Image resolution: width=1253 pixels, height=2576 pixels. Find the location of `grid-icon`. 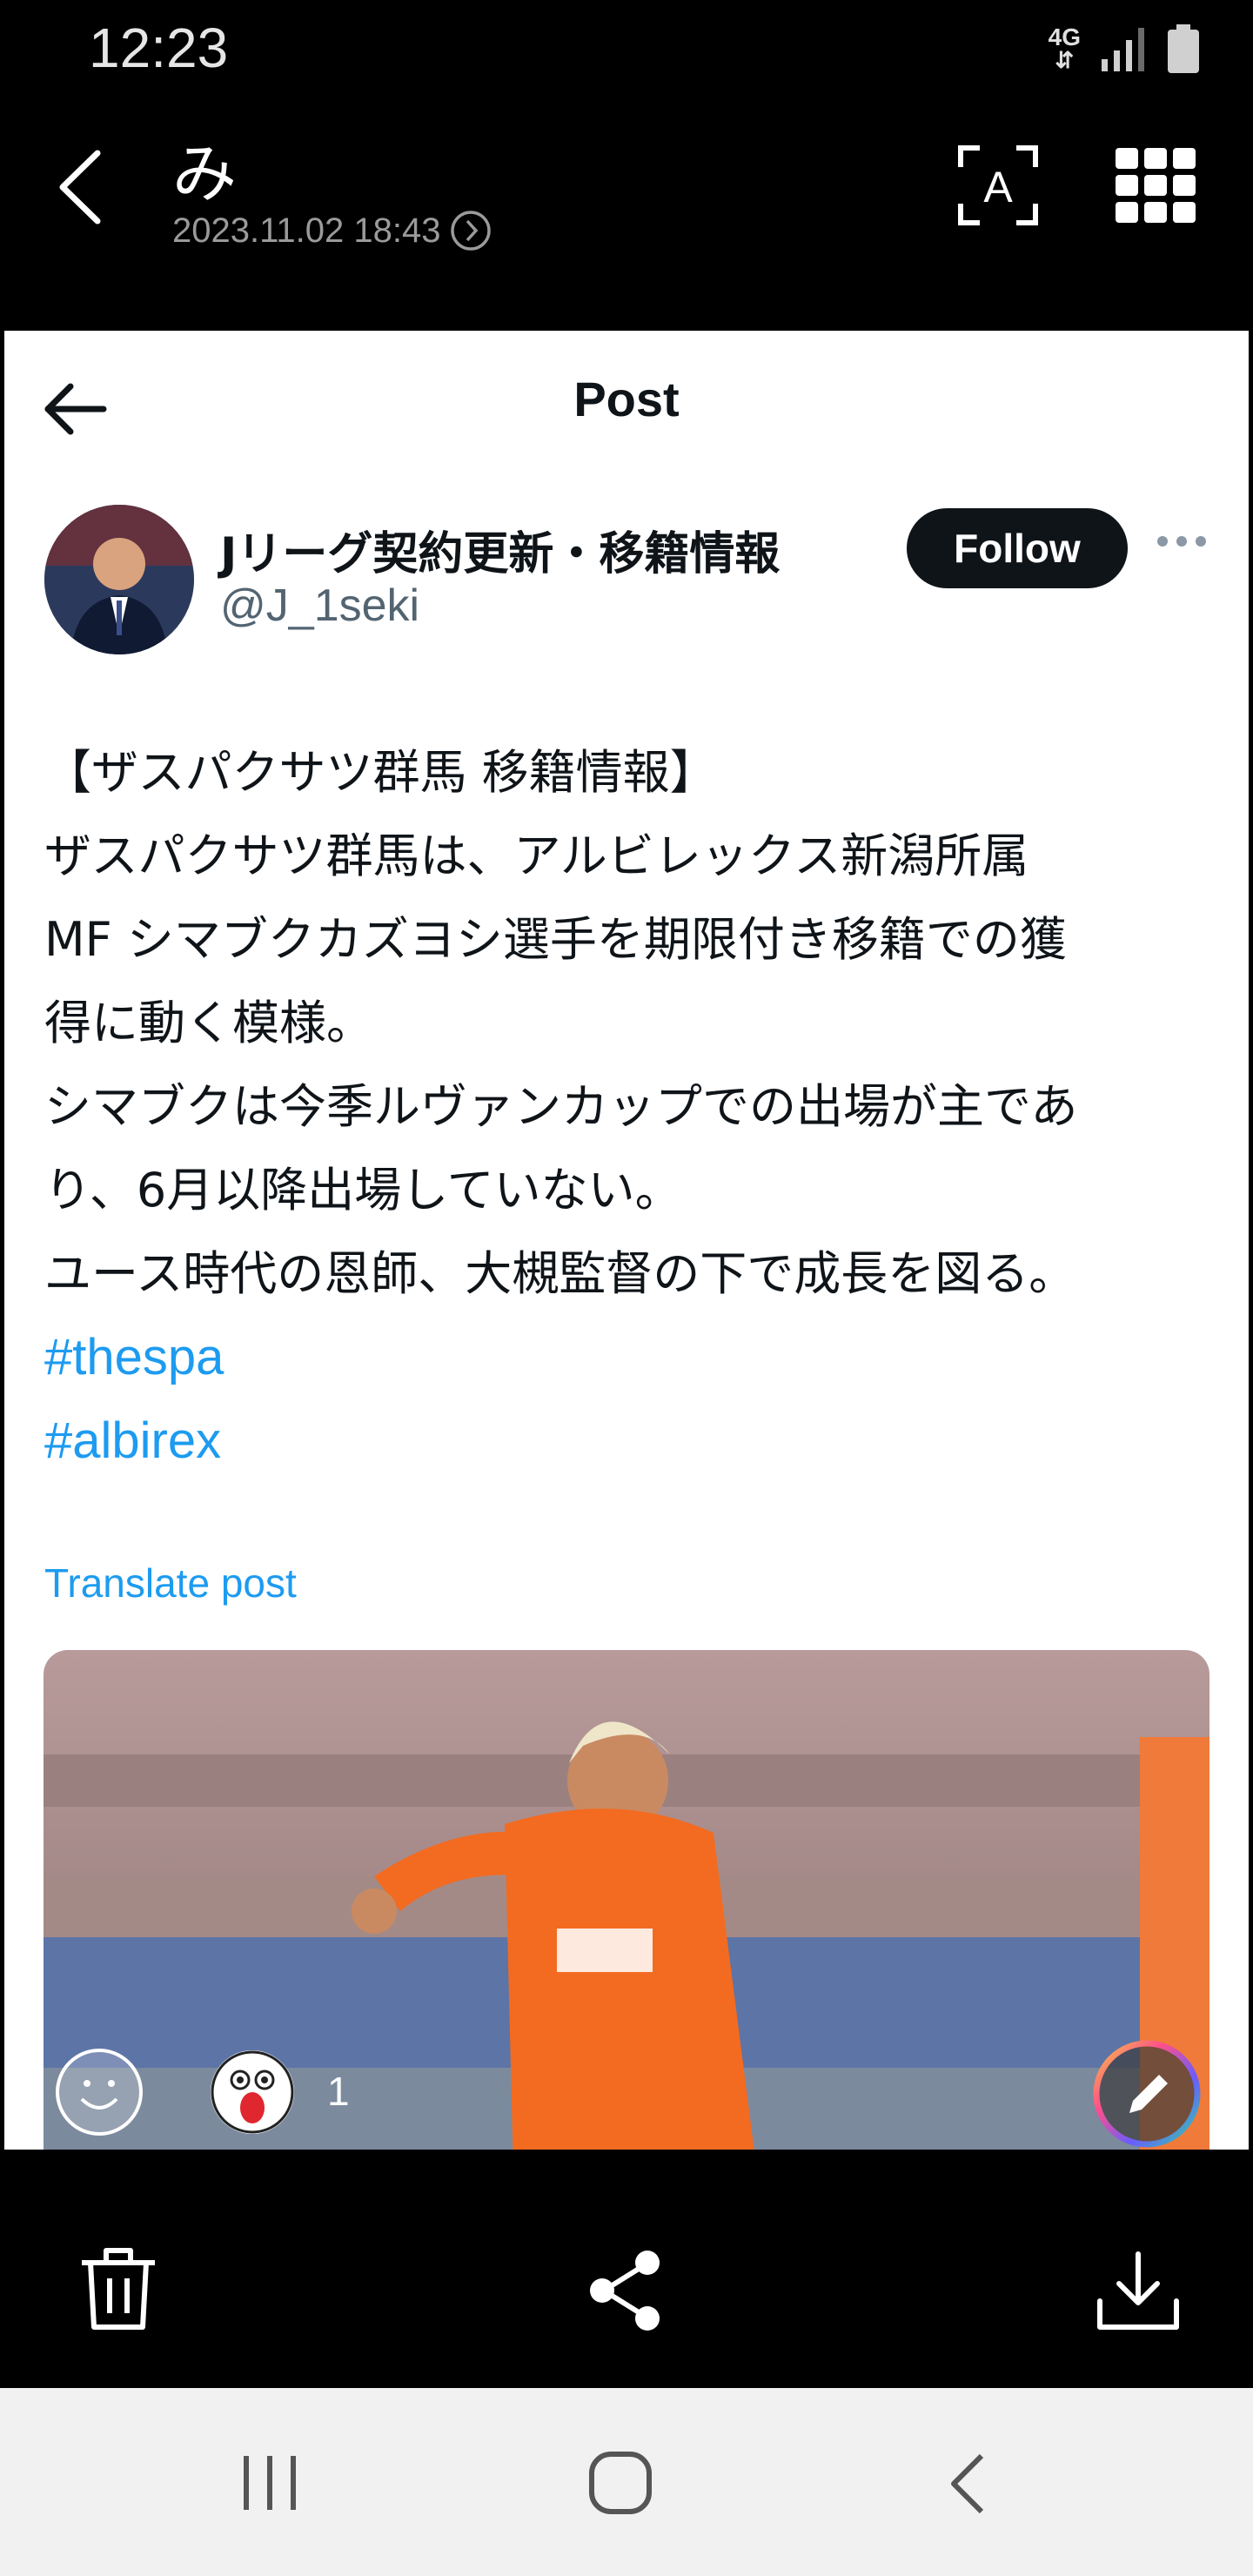

grid-icon is located at coordinates (1156, 186).